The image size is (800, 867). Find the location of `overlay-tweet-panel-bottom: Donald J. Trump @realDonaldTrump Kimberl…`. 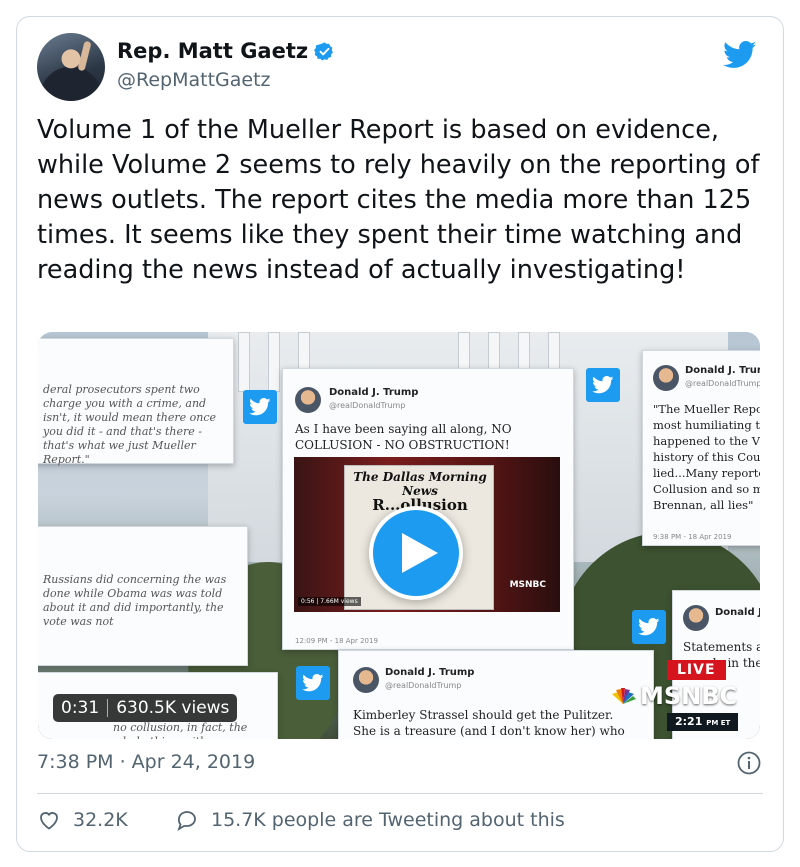

overlay-tweet-panel-bottom: Donald J. Trump @realDonaldTrump Kimberl… is located at coordinates (496, 694).